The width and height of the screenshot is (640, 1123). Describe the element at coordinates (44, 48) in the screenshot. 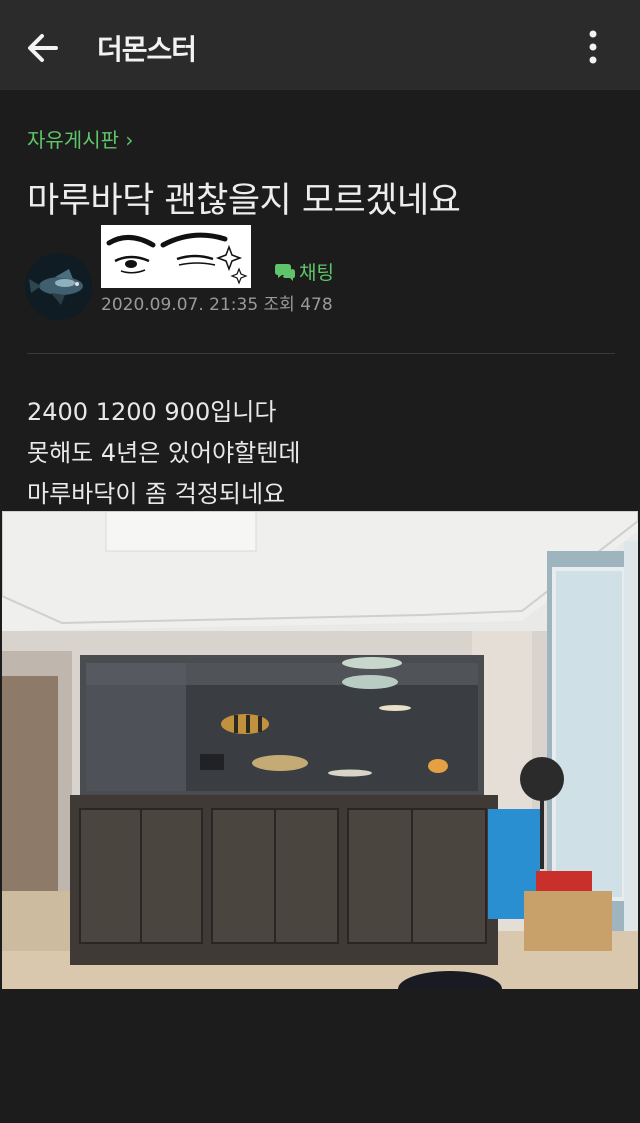

I see `back-arrow-icon` at that location.